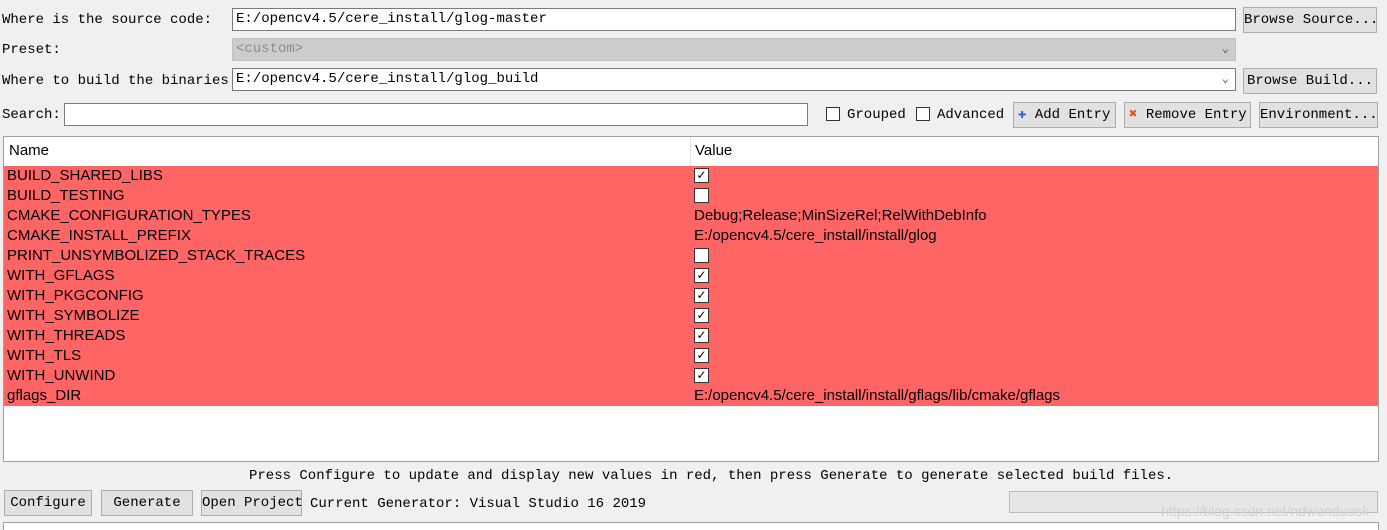 The width and height of the screenshot is (1387, 530). I want to click on table-row: BUILD_TESTING, so click(691, 196).